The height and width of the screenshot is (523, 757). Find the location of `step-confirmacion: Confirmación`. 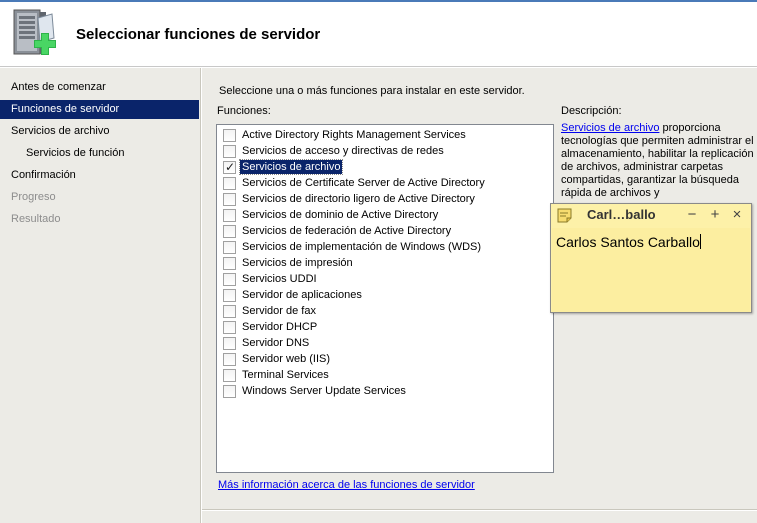

step-confirmacion: Confirmación is located at coordinates (99, 175).